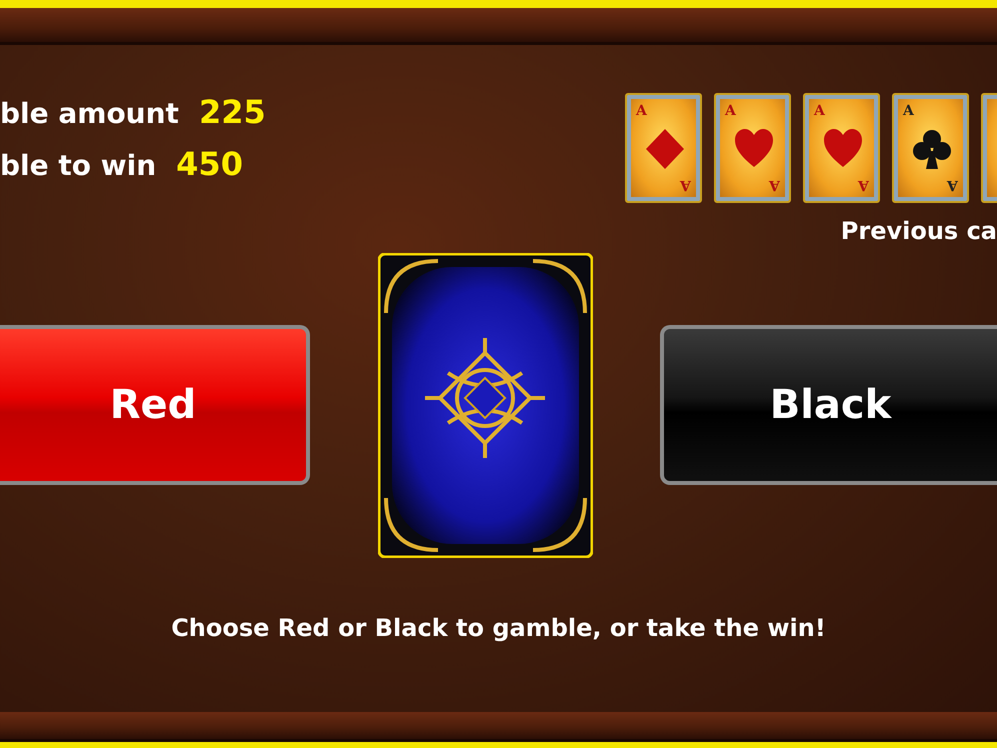  I want to click on diamond-suit-icon, so click(665, 149).